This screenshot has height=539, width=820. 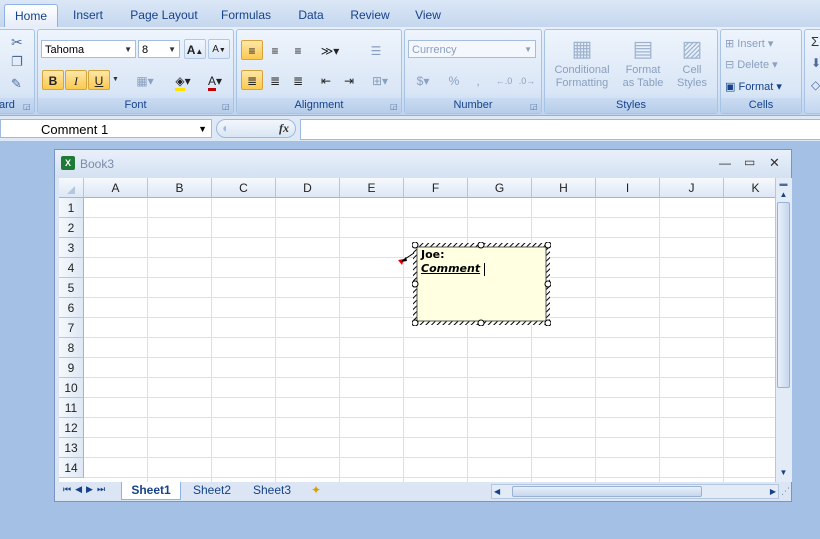 I want to click on row-header-7: 7, so click(x=71, y=328).